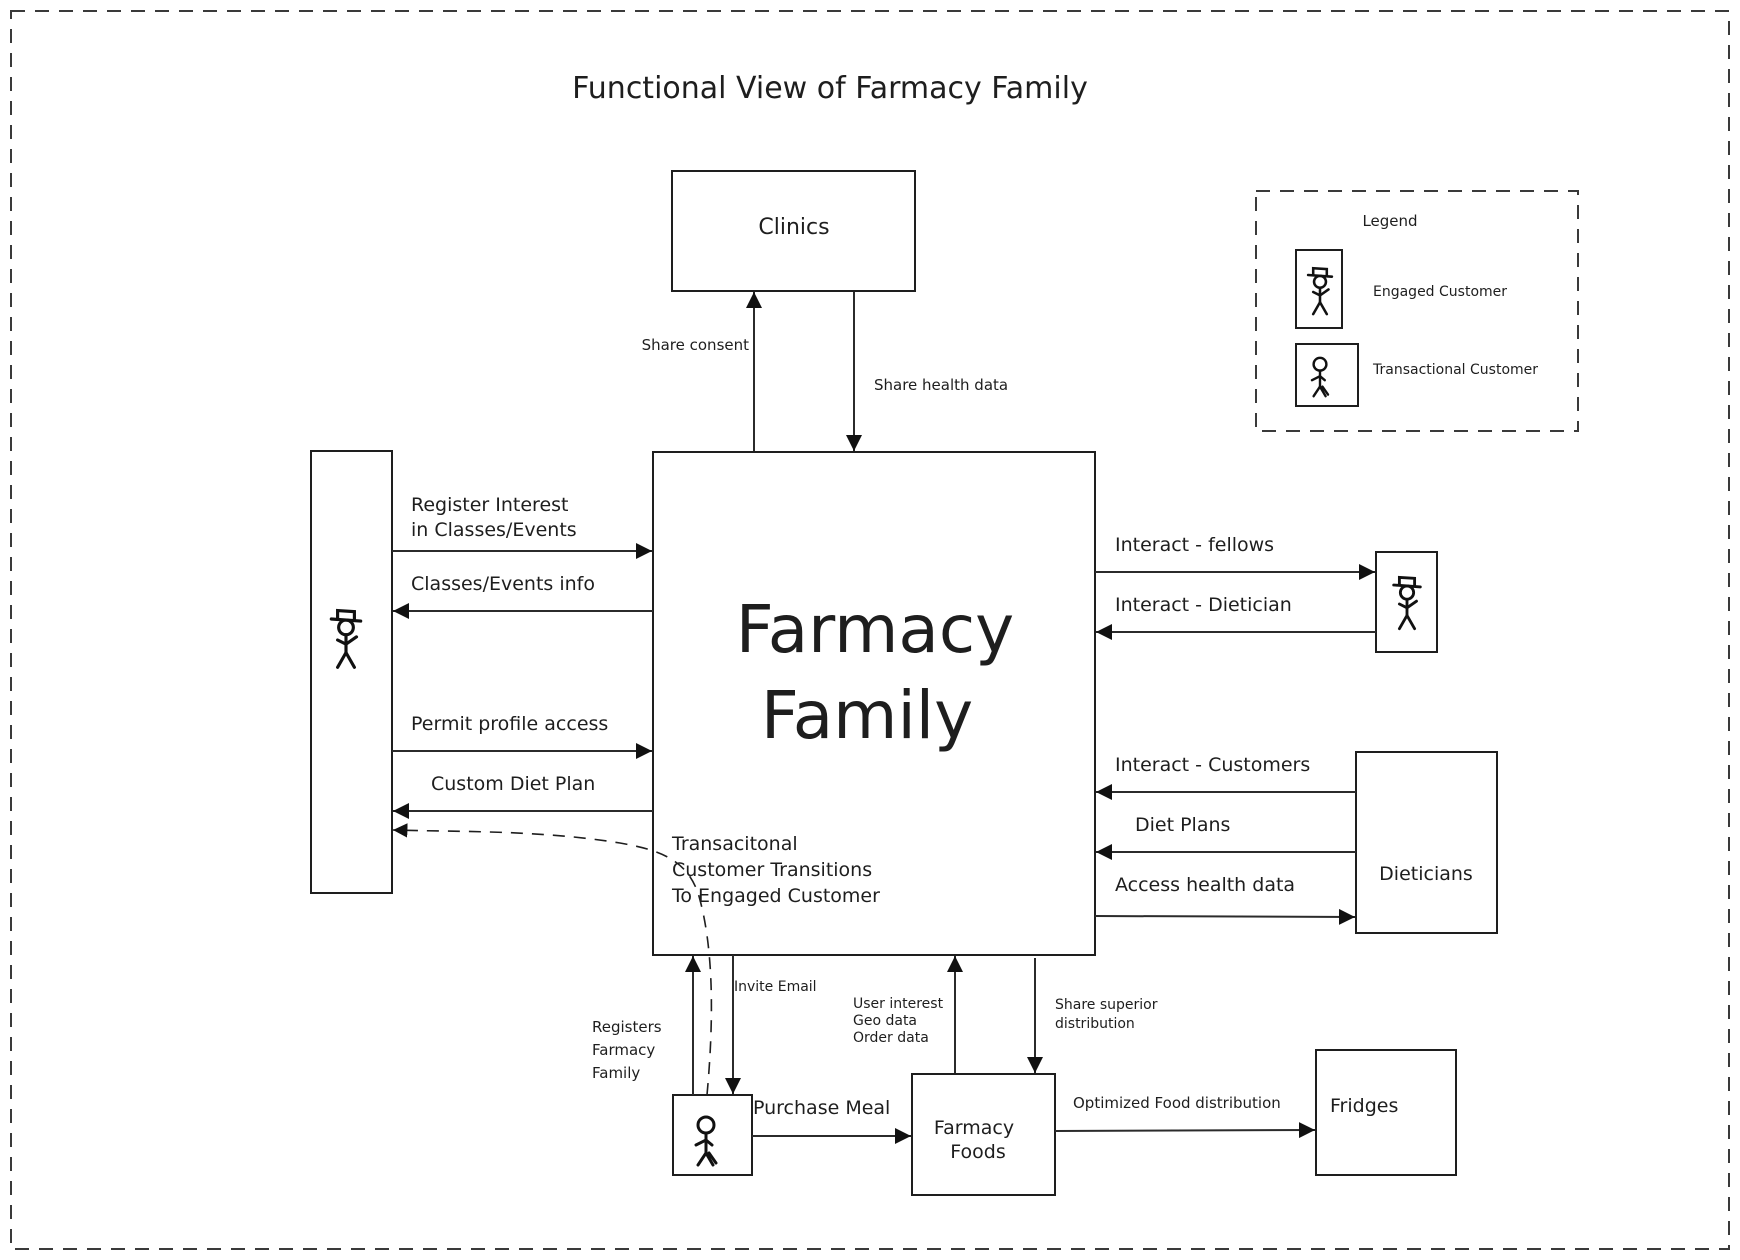  I want to click on edge-classes-info-label: Classes/Events info, so click(503, 584).